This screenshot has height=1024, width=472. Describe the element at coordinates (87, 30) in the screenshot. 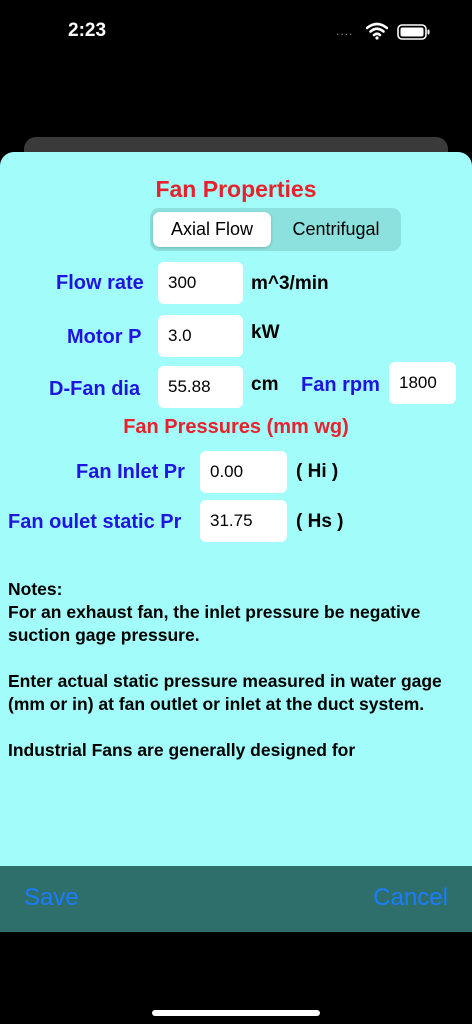

I see `status-time: 2:23` at that location.